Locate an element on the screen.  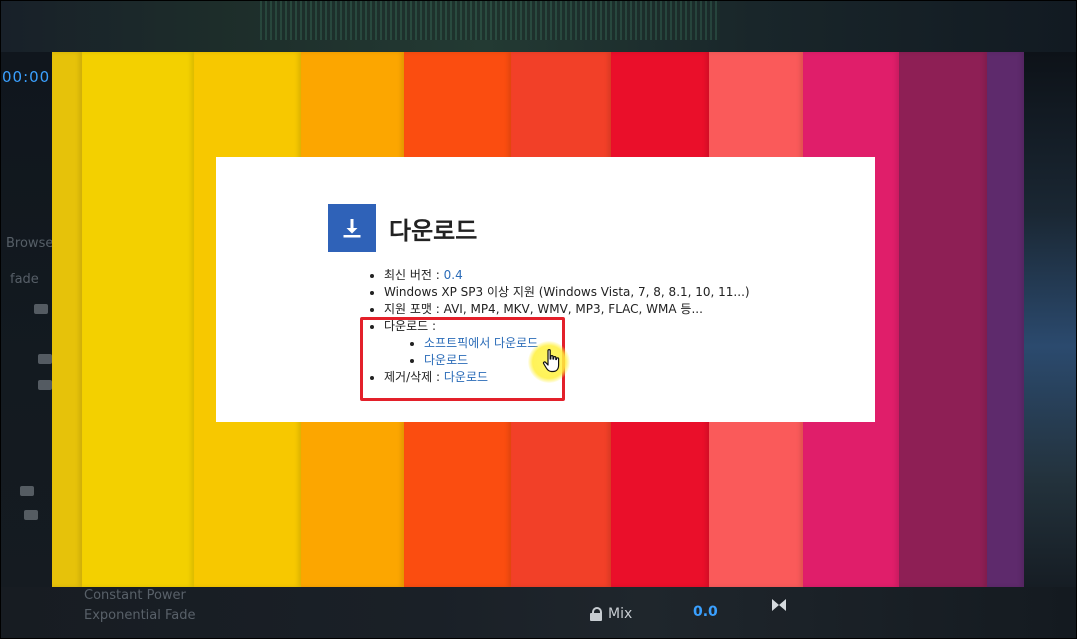
mix-control: Mix is located at coordinates (611, 614).